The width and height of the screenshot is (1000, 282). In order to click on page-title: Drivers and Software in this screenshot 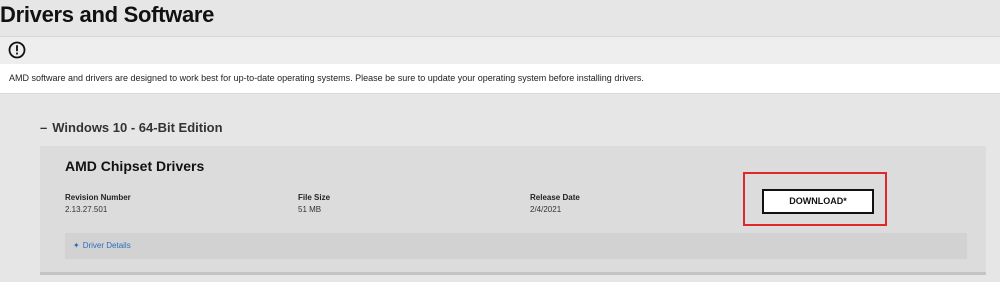, I will do `click(107, 14)`.